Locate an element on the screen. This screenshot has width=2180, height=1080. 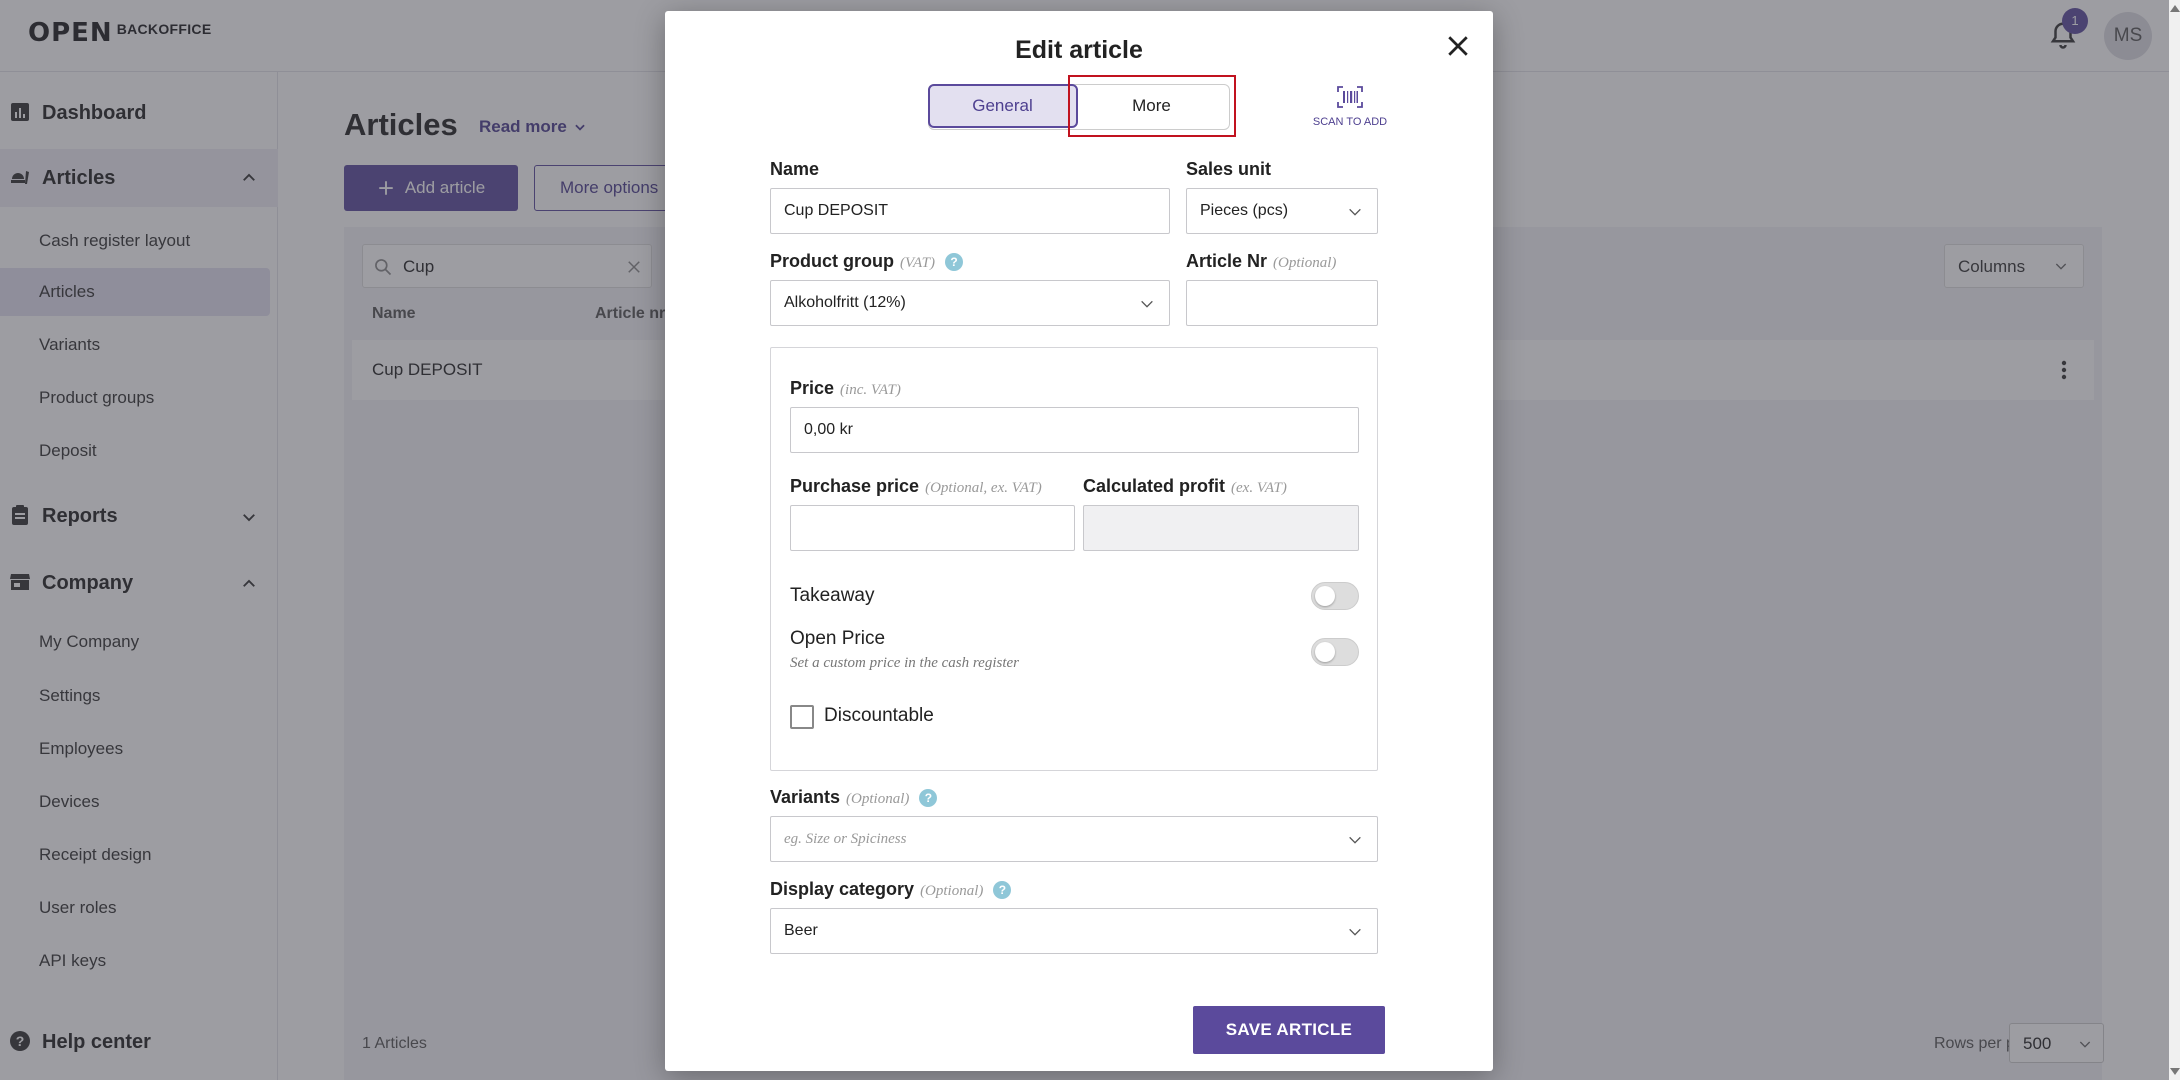
barcode-icon is located at coordinates (1350, 97).